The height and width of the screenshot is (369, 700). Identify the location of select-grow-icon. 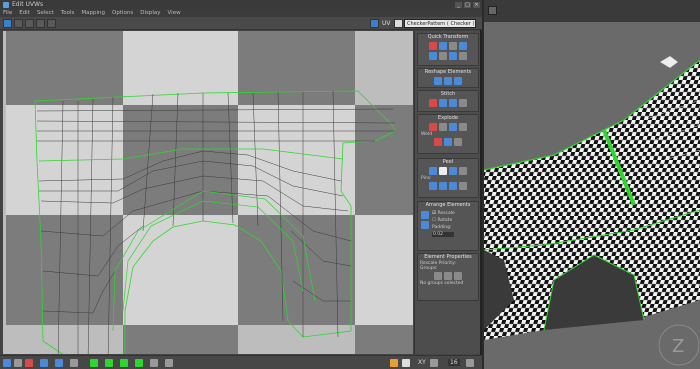
(59, 363).